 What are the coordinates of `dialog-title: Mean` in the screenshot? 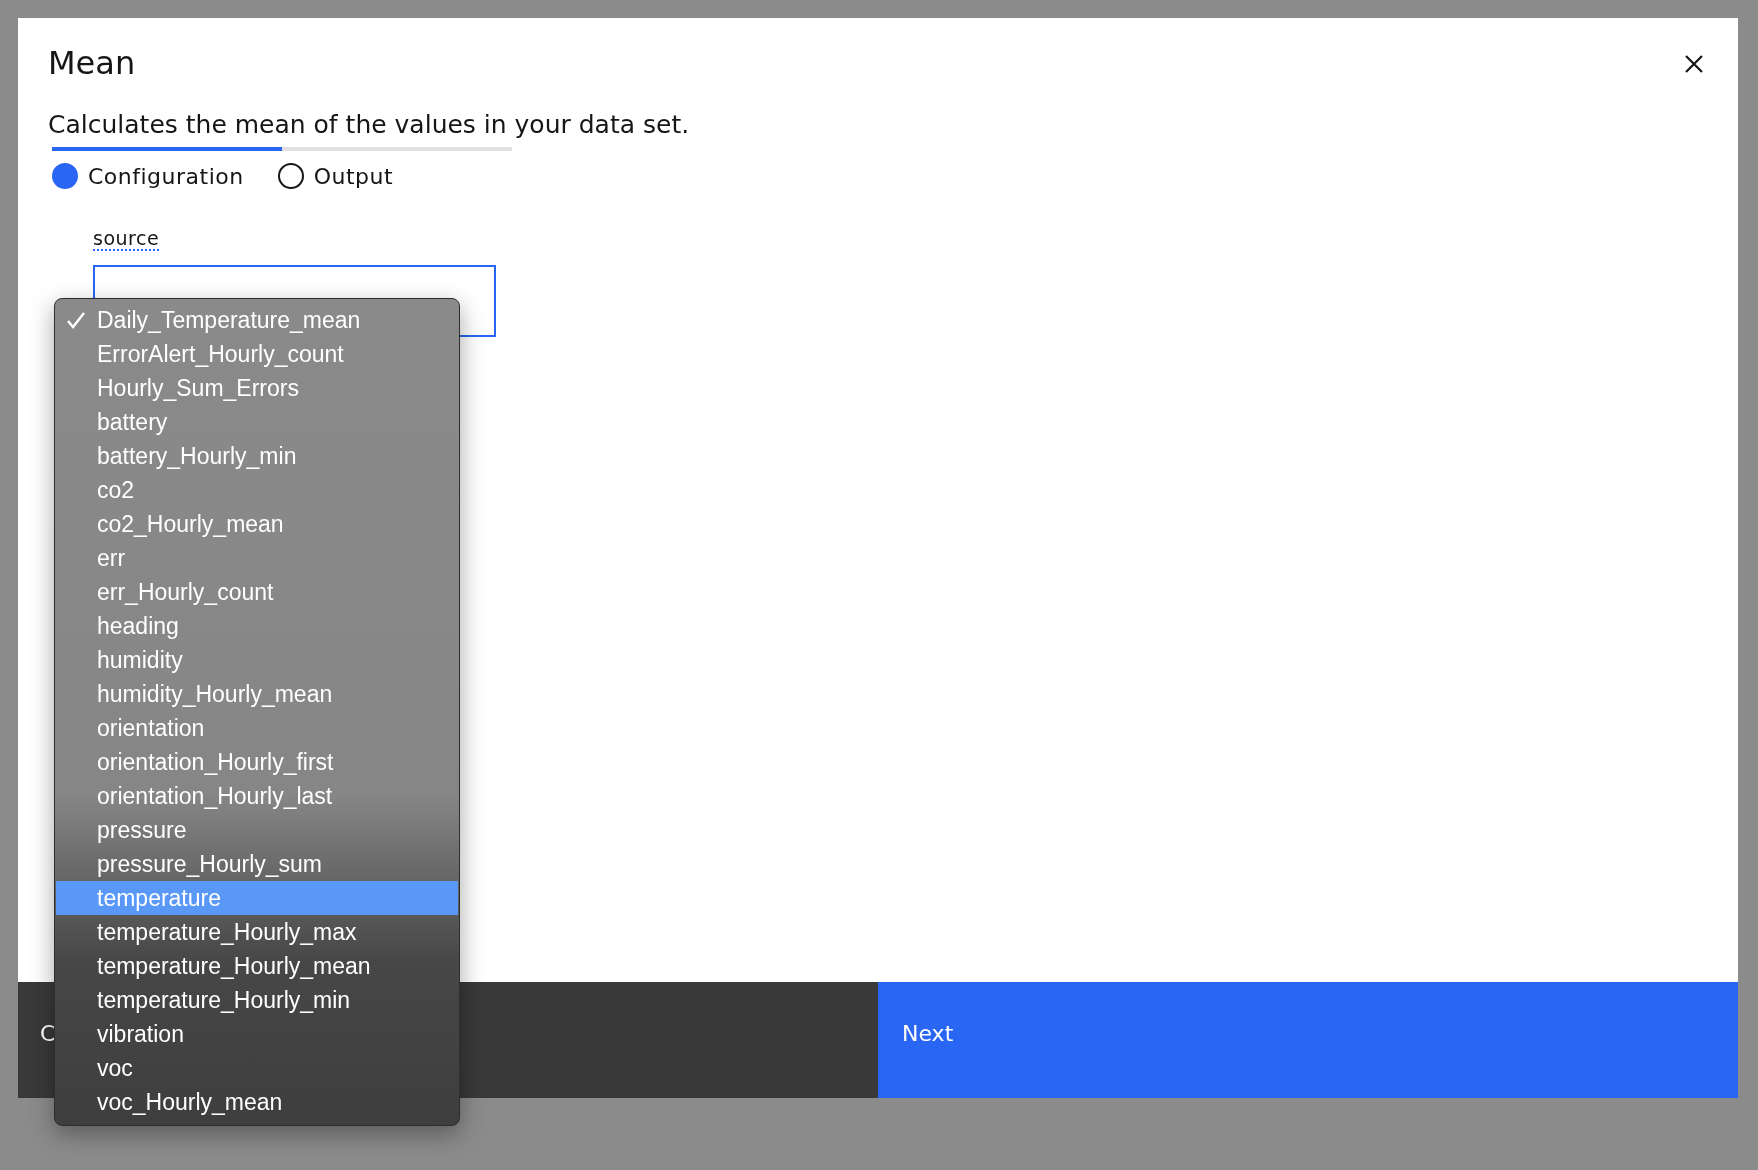 It's located at (92, 63).